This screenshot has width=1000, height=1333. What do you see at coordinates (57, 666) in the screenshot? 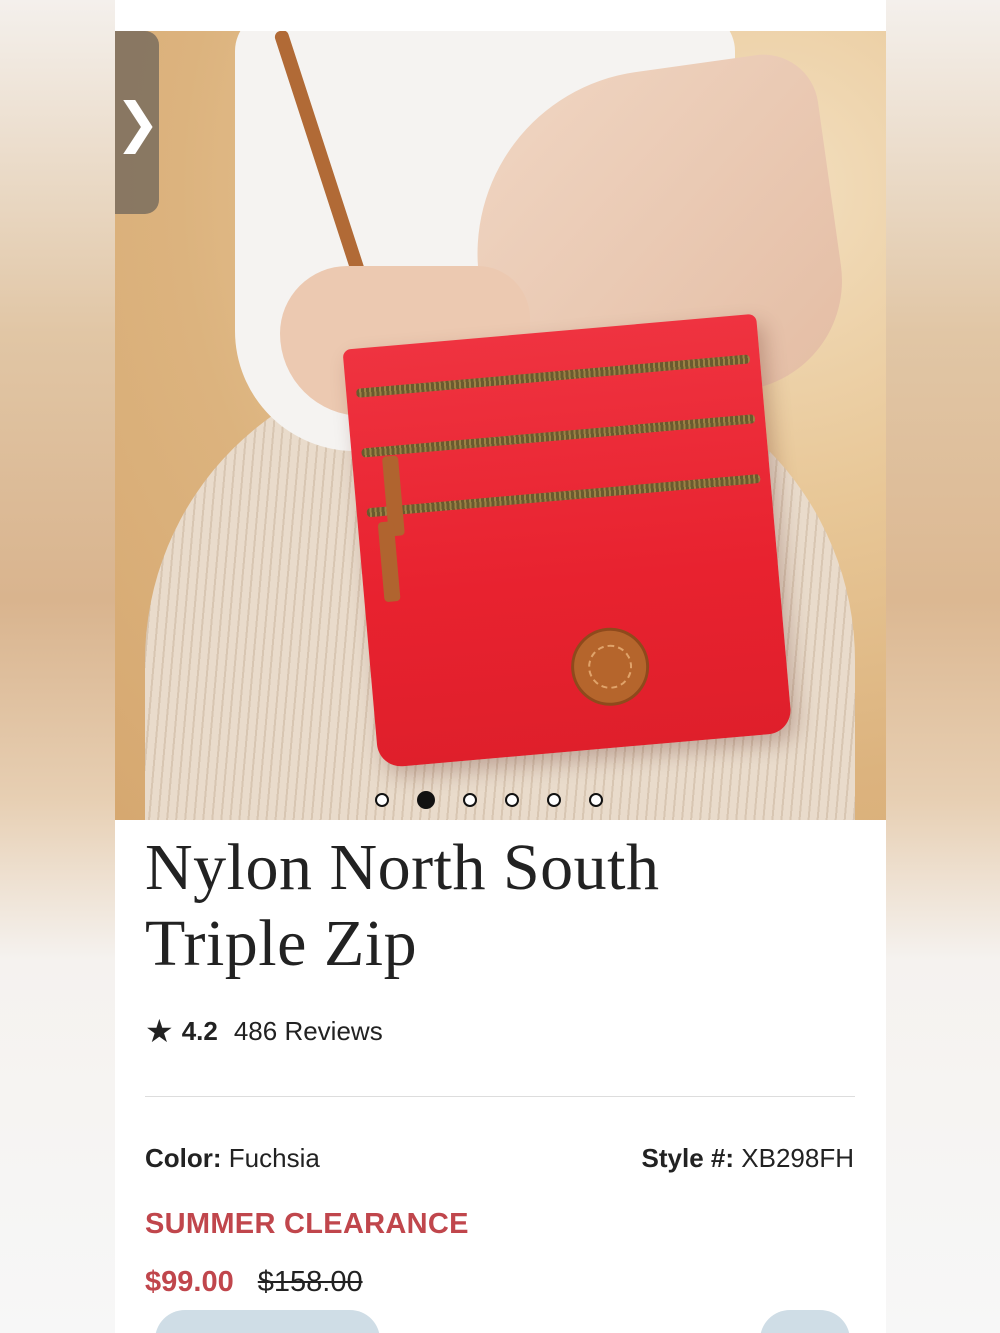
I see `background-blur-left` at bounding box center [57, 666].